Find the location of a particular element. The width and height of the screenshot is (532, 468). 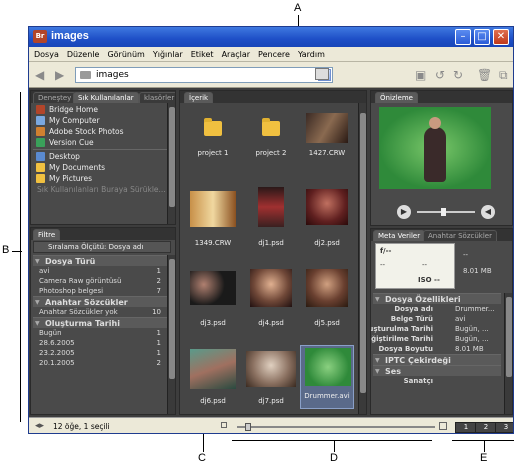

metadata-scrollbar is located at coordinates (508, 353).